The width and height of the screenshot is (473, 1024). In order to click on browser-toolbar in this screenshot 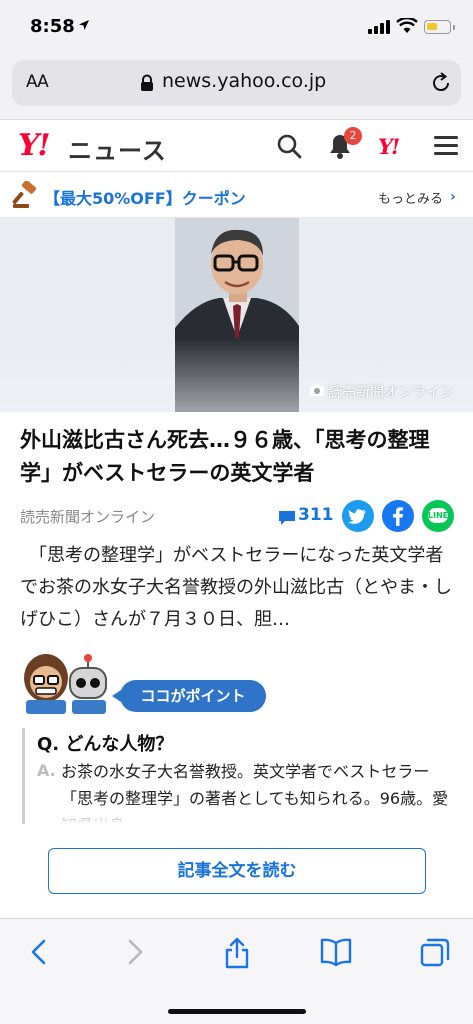, I will do `click(236, 971)`.